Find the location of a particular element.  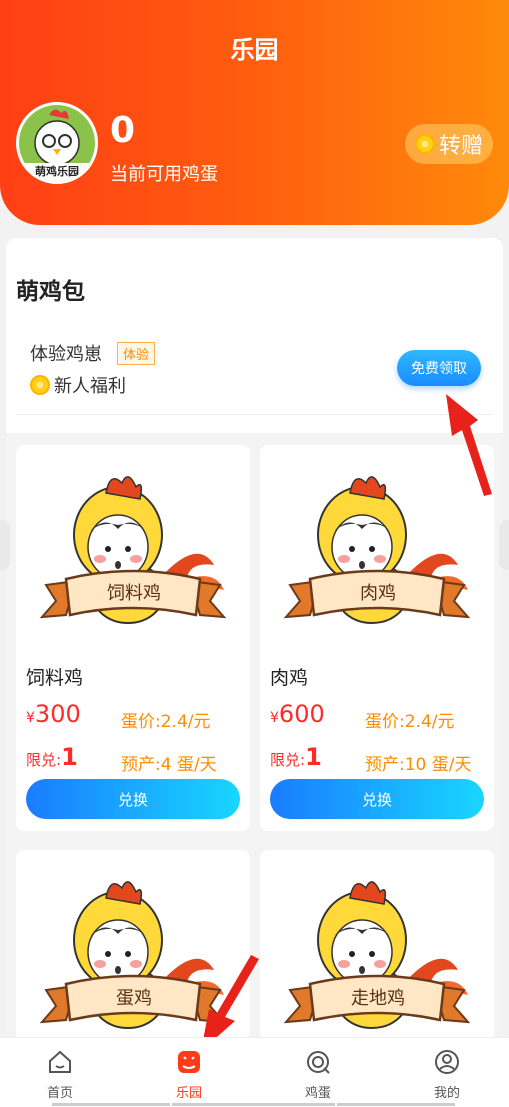

scroll-left-handle is located at coordinates (5, 545).